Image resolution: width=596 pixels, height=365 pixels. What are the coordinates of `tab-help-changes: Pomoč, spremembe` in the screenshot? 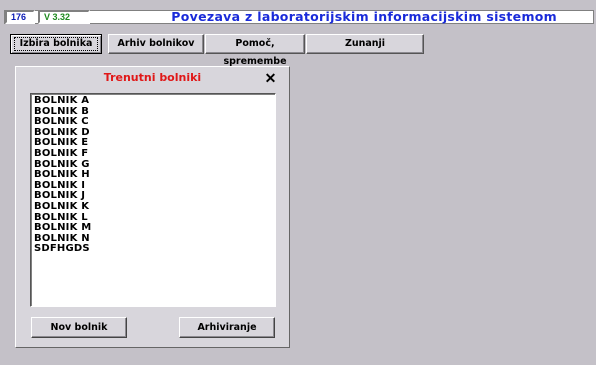 It's located at (255, 50).